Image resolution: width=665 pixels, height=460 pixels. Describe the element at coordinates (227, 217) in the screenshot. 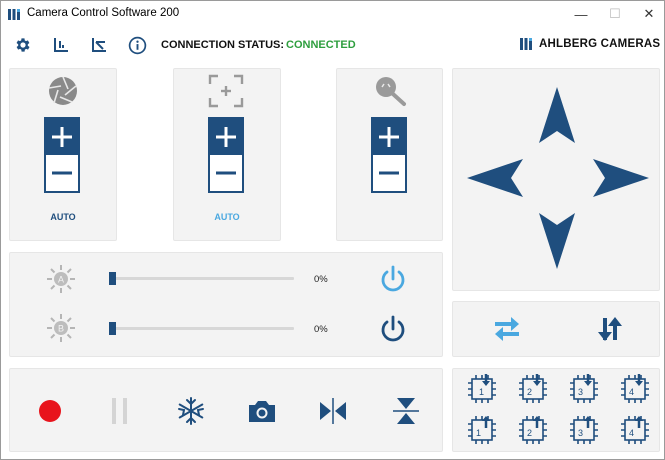

I see `focus-auto-button: AUTO` at that location.